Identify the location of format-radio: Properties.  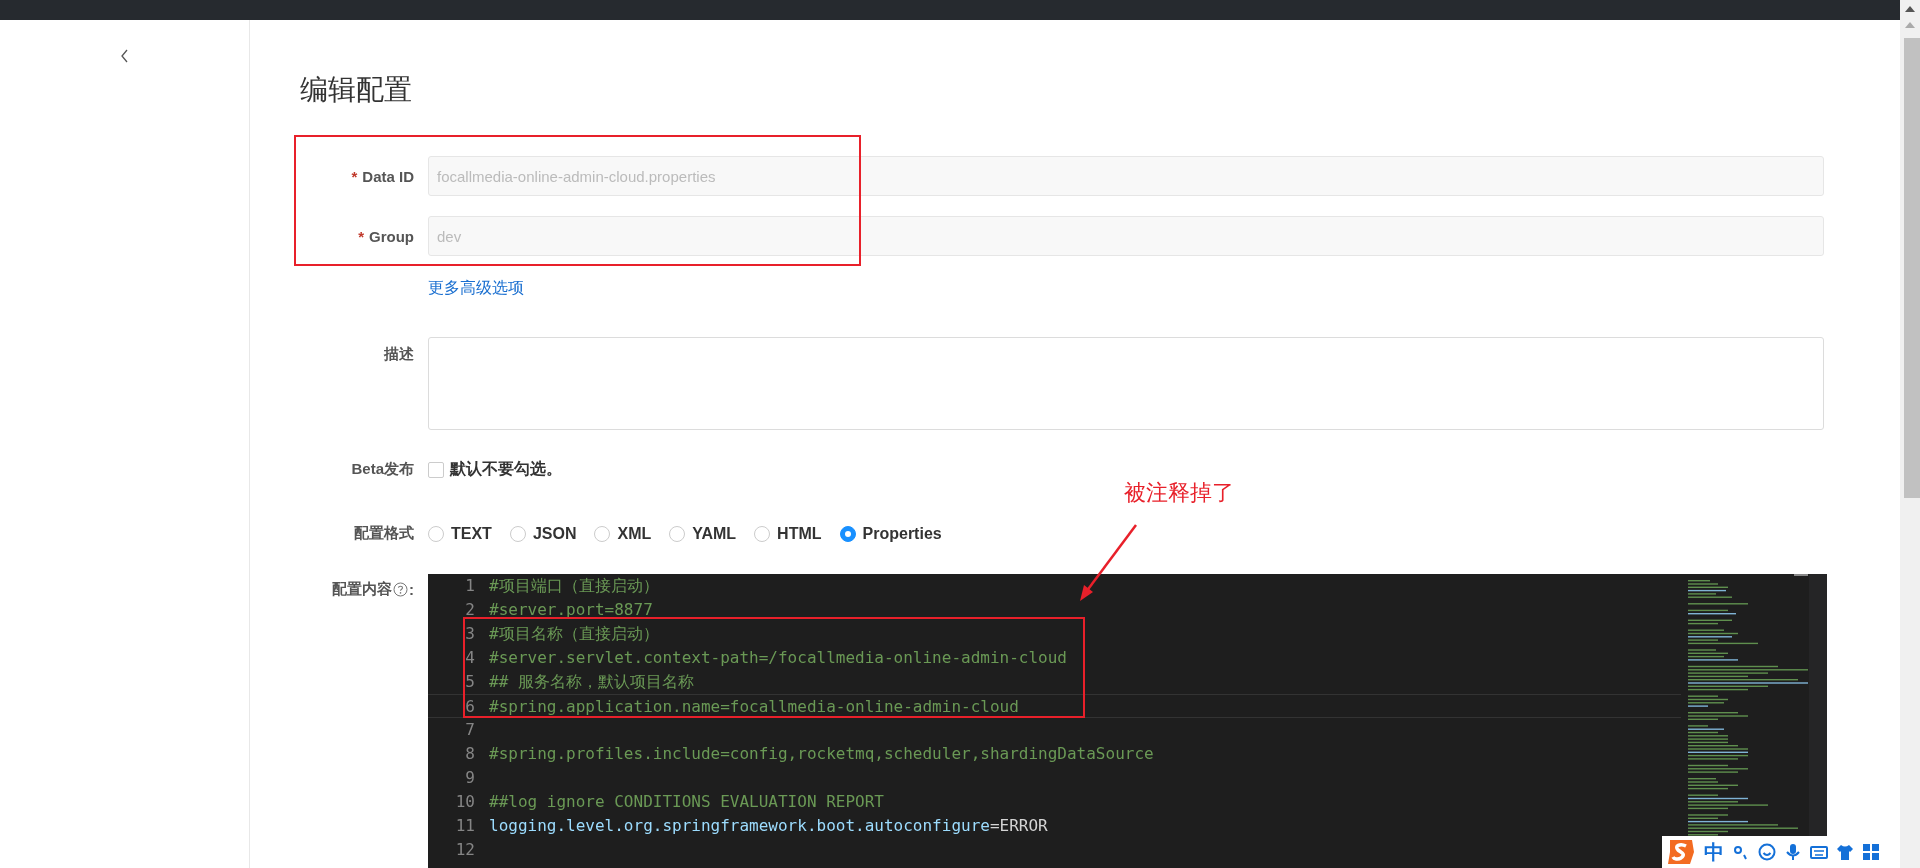
(890, 533).